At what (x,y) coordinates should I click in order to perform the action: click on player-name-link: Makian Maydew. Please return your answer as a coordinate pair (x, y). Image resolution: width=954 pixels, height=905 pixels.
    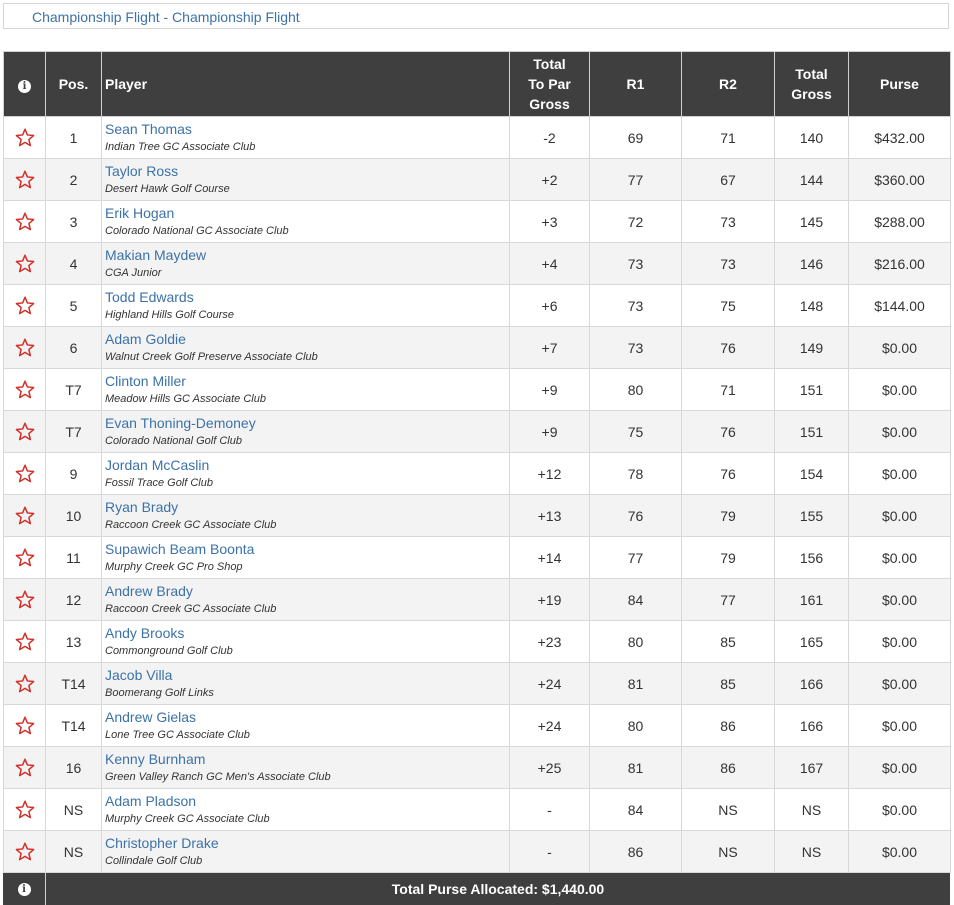
    Looking at the image, I should click on (307, 255).